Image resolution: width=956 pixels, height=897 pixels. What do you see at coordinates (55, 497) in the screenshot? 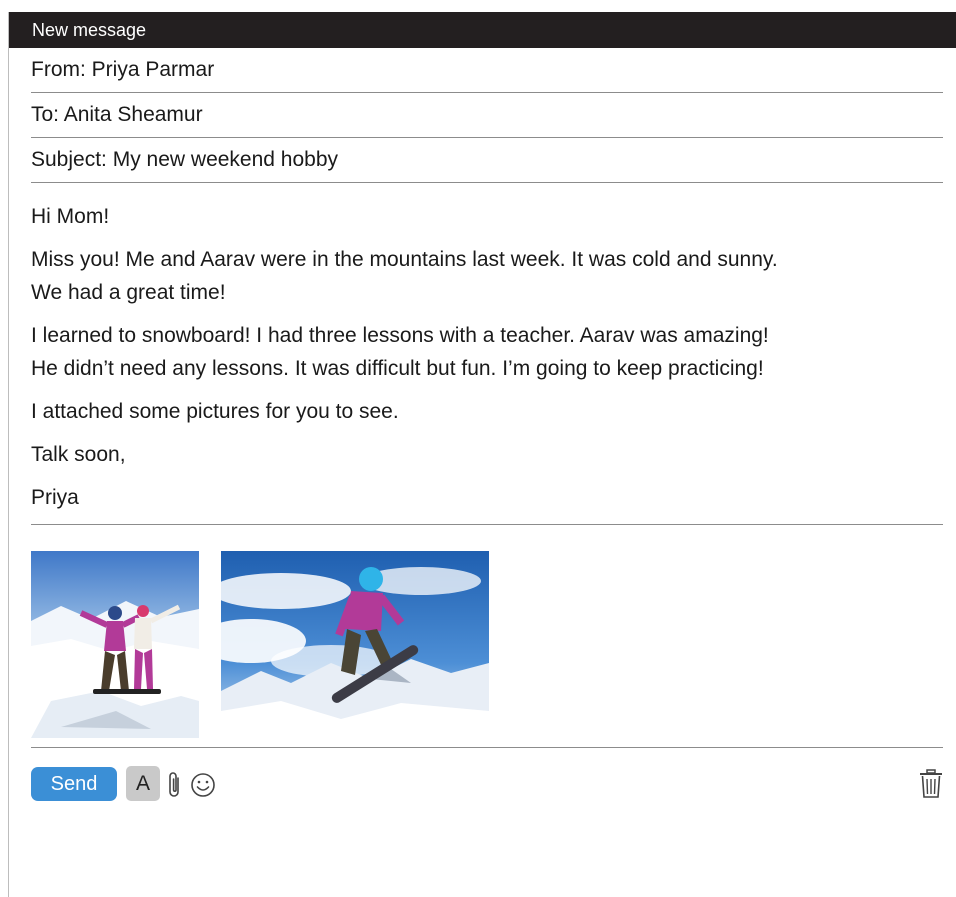
I see `signature-text: Priya` at bounding box center [55, 497].